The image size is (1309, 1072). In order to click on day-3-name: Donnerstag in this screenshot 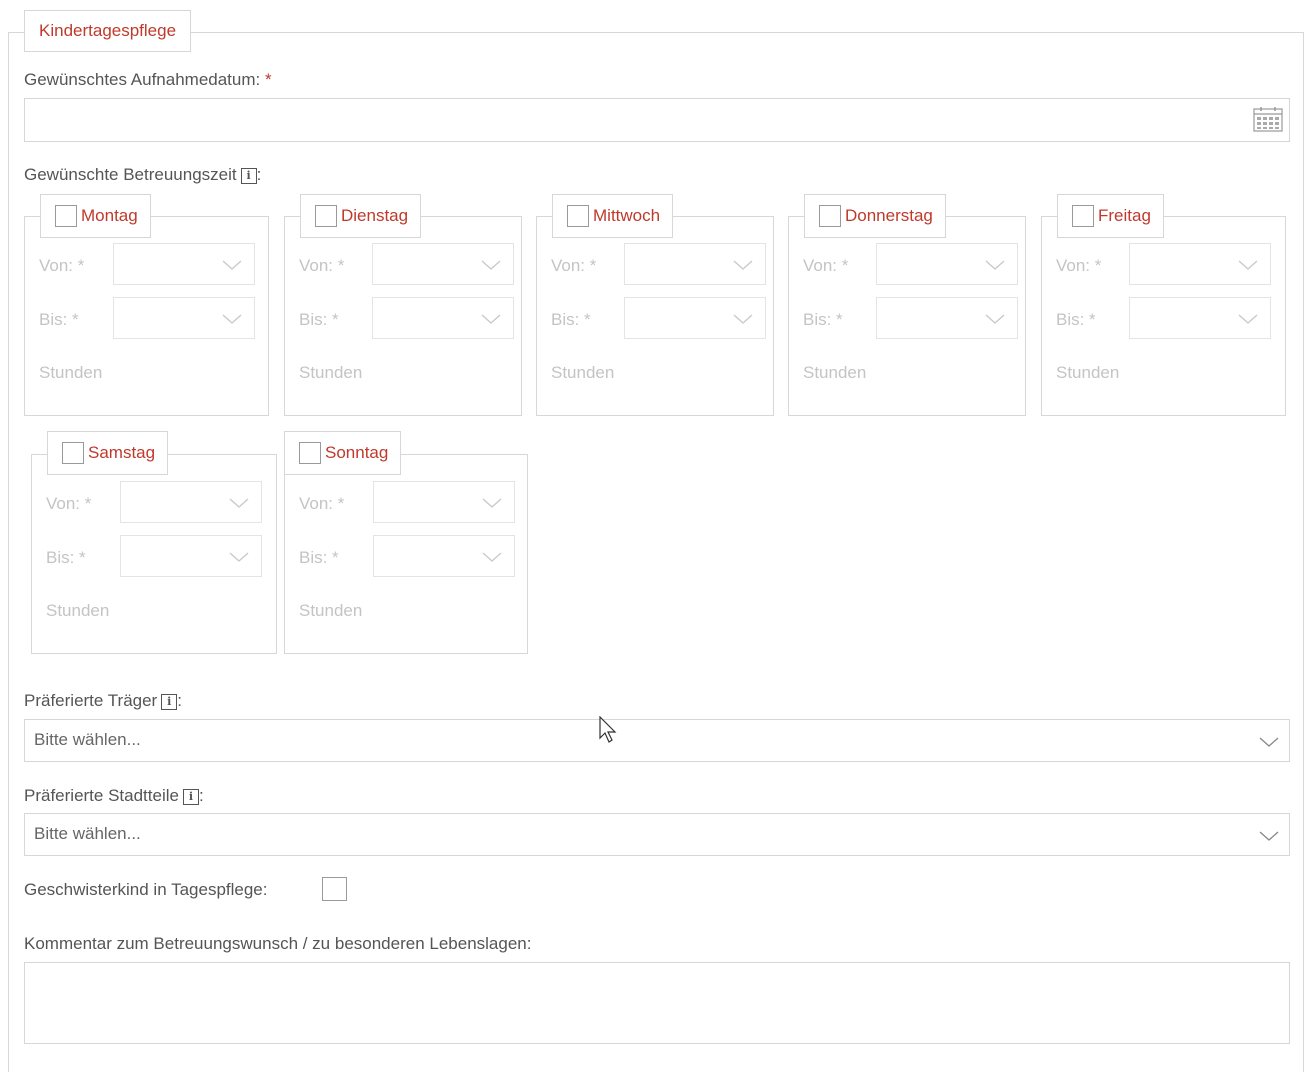, I will do `click(889, 215)`.